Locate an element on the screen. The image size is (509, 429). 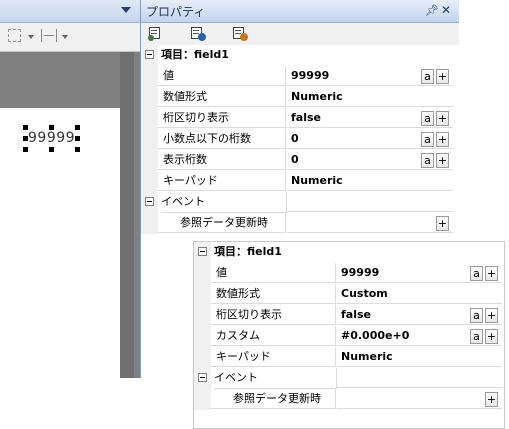
property-row: 小数点以下の桁数 0 a + is located at coordinates (297, 139).